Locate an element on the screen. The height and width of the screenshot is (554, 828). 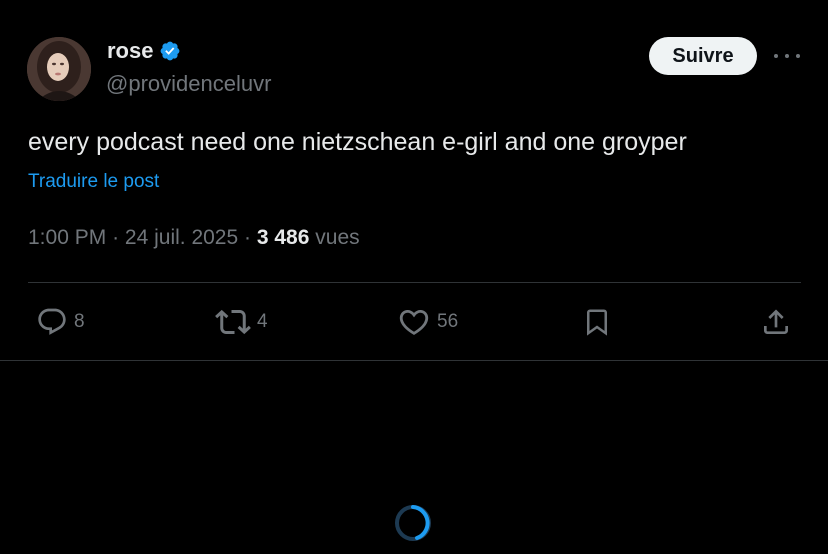
bookmark-button is located at coordinates (597, 322).